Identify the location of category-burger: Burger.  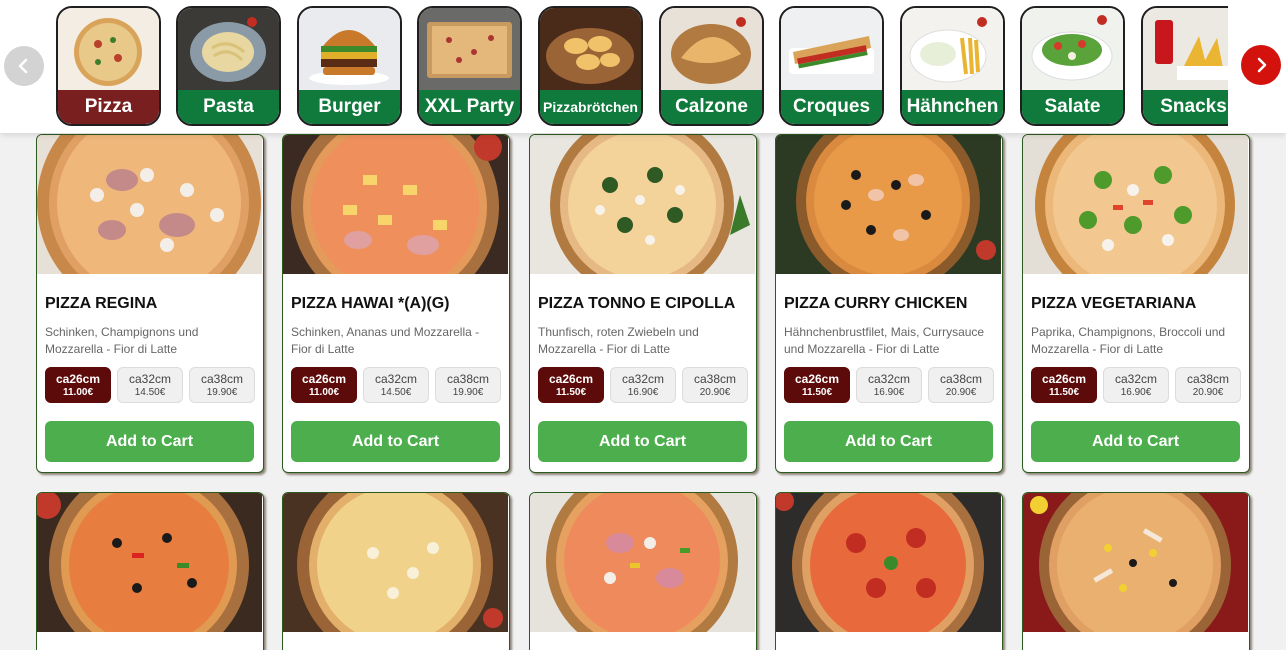
(349, 66).